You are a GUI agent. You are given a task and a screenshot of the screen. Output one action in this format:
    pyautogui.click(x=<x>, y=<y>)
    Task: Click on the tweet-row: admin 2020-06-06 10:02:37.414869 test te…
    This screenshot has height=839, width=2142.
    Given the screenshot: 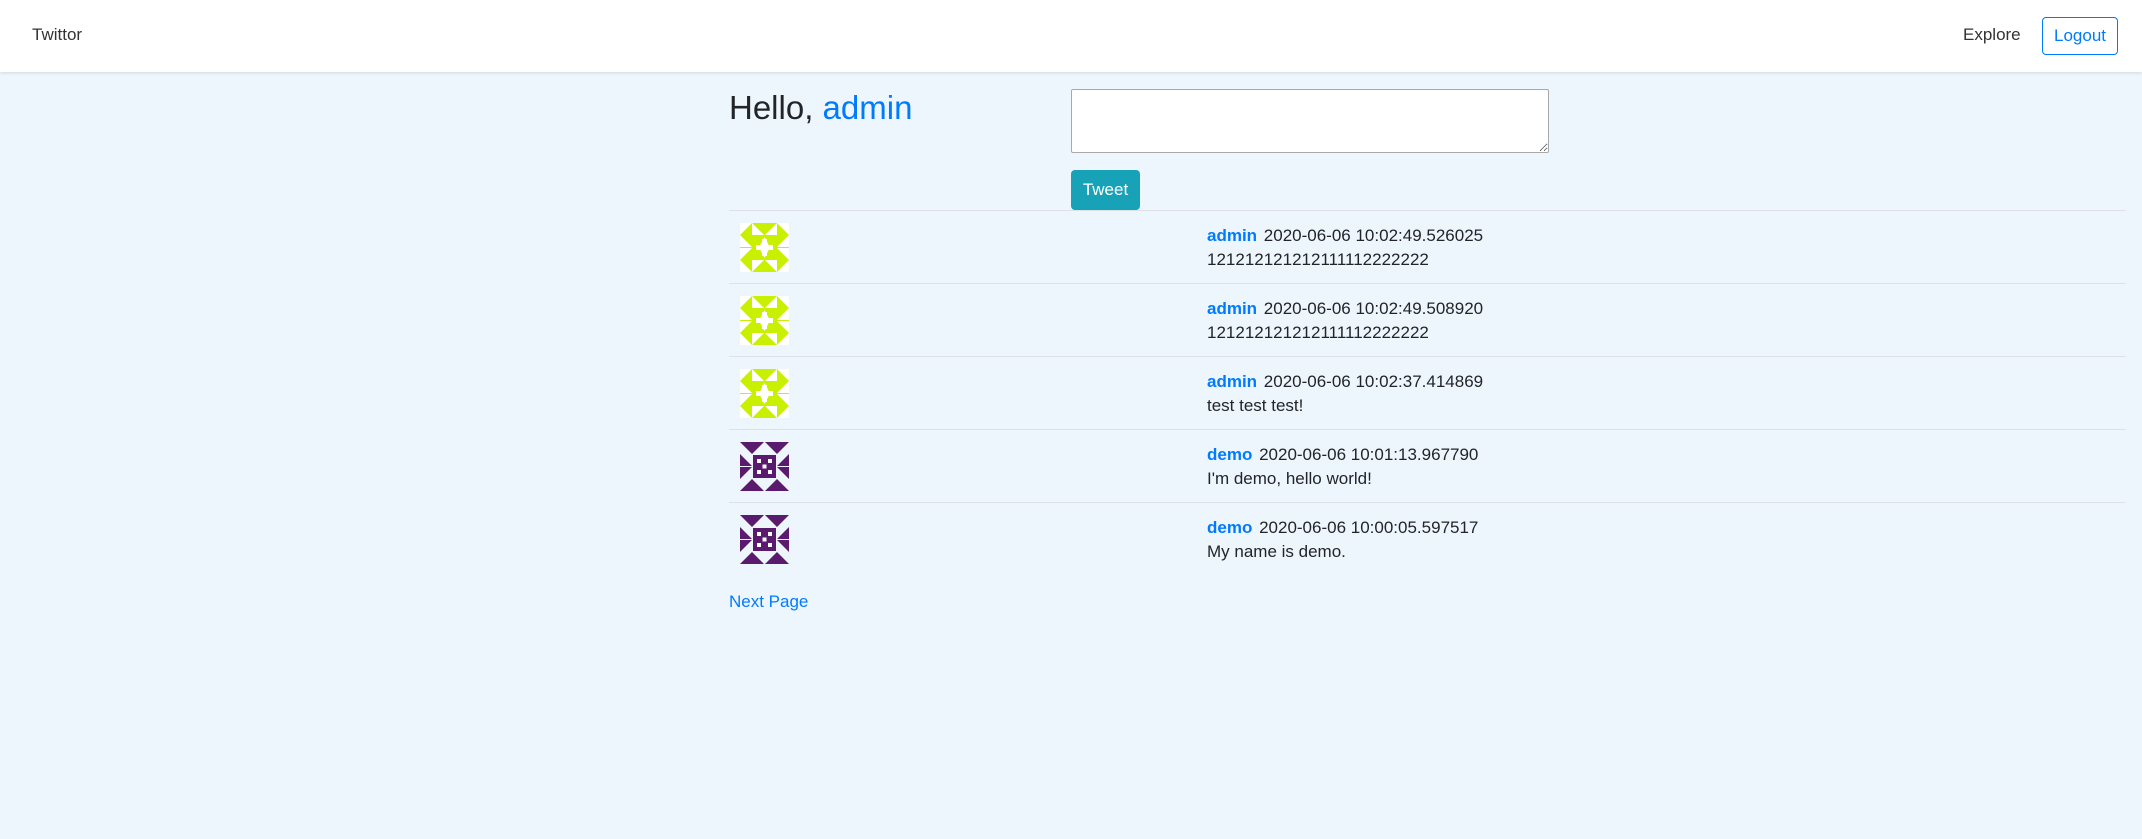 What is the action you would take?
    pyautogui.click(x=1427, y=392)
    